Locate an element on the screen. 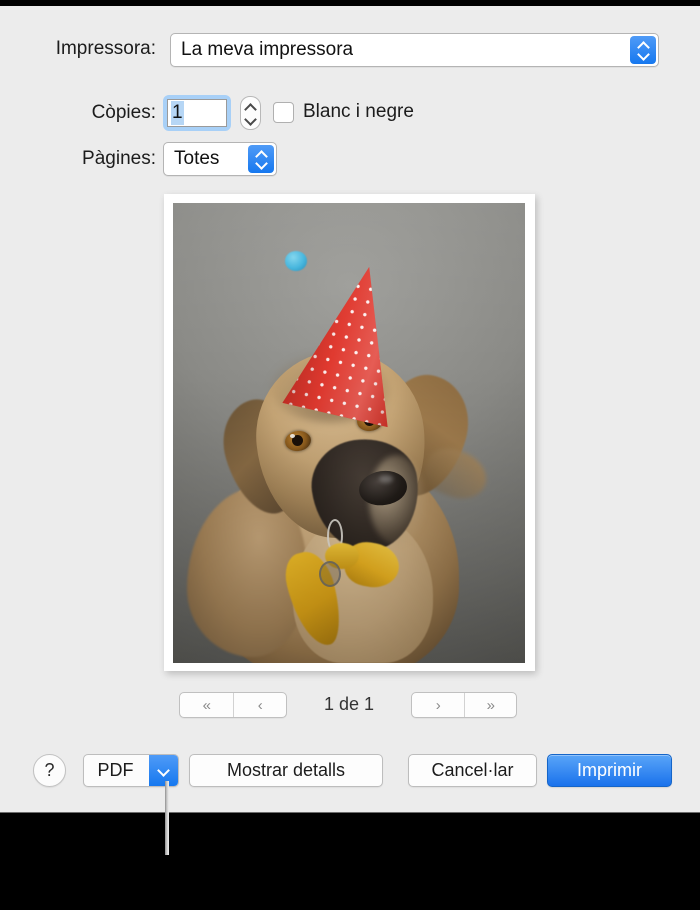 The width and height of the screenshot is (700, 910). chevron-down-icon is located at coordinates (163, 770).